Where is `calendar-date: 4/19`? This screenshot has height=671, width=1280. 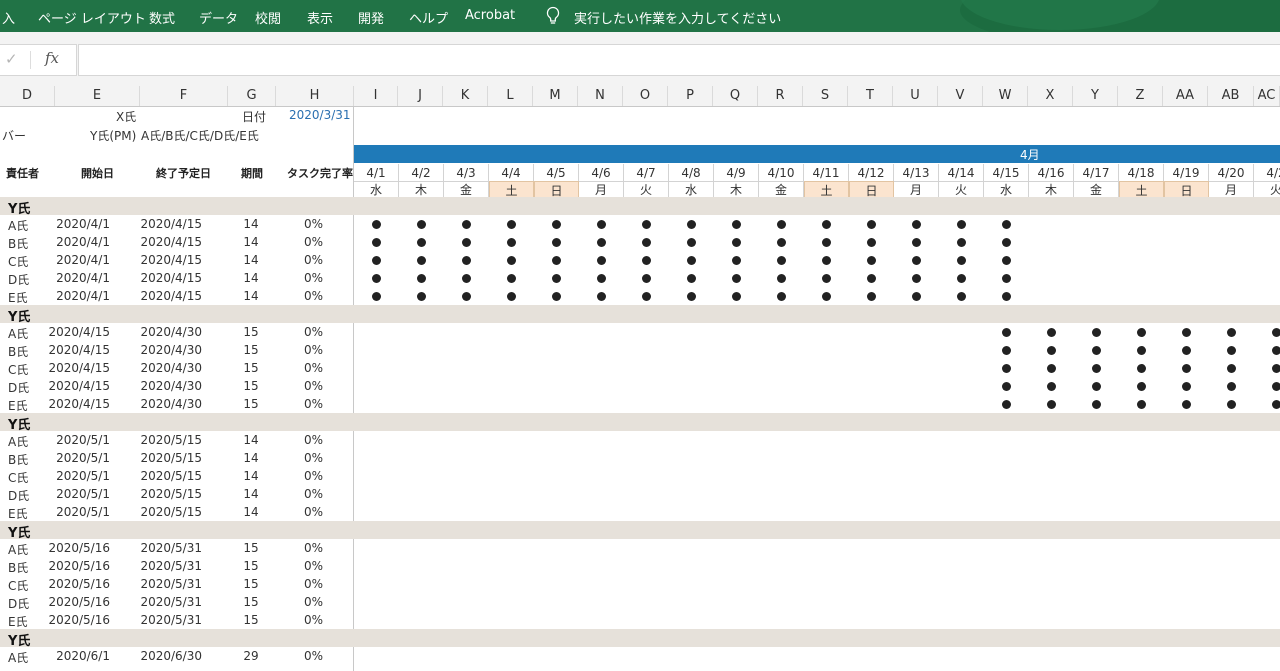
calendar-date: 4/19 is located at coordinates (1186, 173).